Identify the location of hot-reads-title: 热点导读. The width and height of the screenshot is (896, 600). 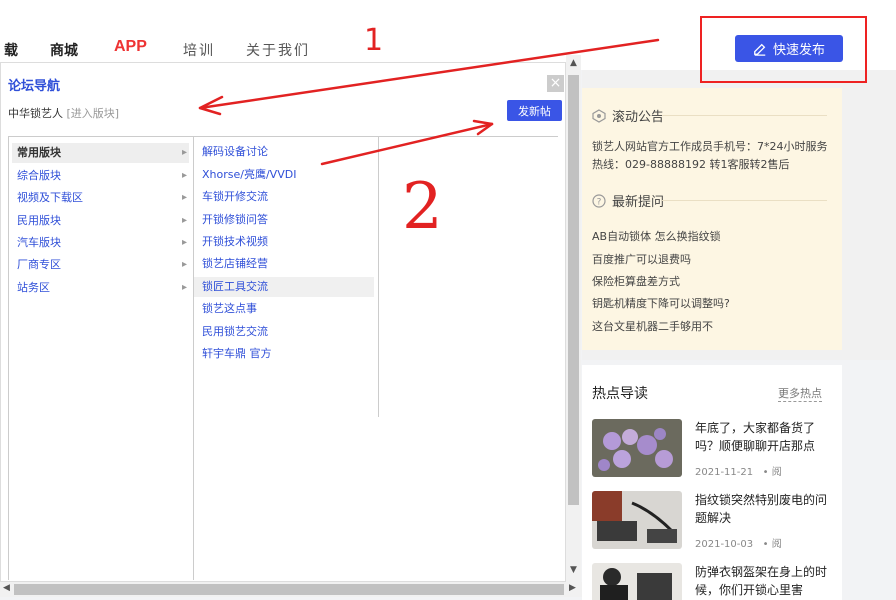
(620, 394).